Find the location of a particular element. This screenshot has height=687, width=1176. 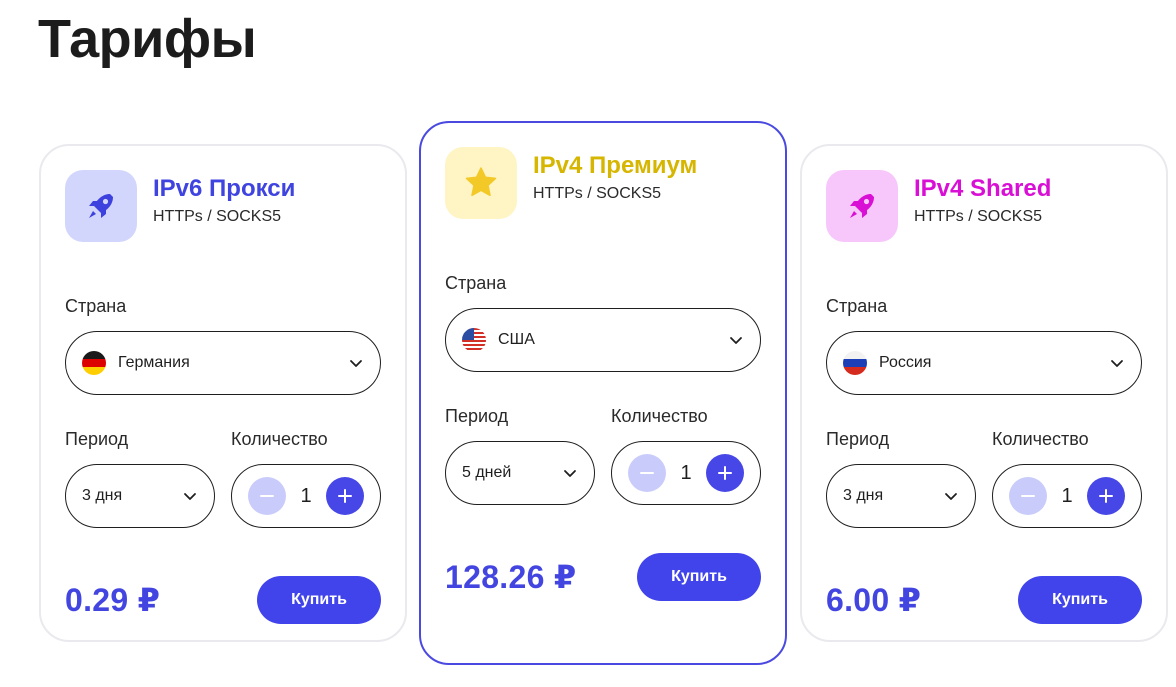

period-select: 5 дней is located at coordinates (520, 473).